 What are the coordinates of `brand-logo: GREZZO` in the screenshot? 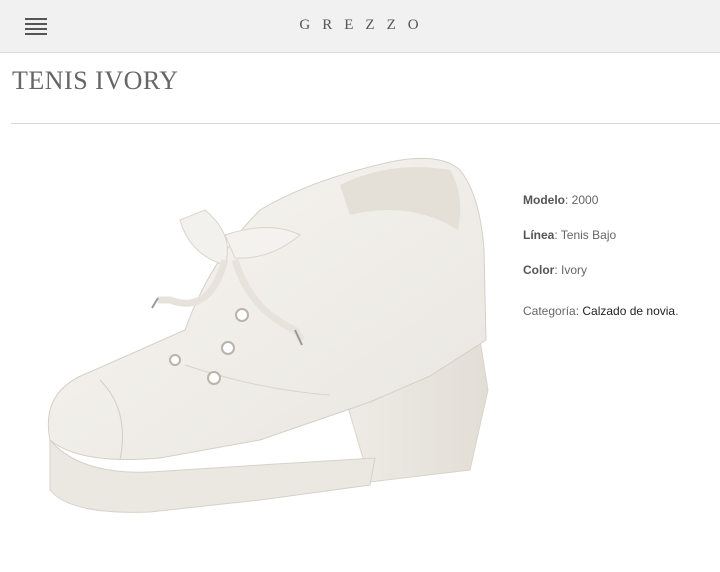 It's located at (360, 25).